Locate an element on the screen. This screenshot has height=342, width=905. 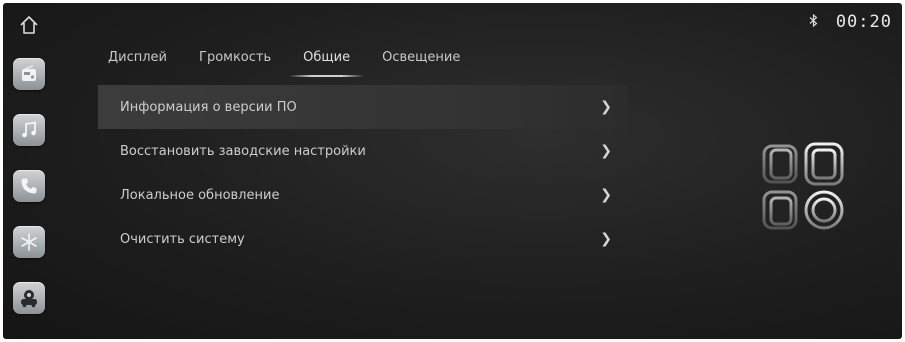
dock-vehicle is located at coordinates (29, 298).